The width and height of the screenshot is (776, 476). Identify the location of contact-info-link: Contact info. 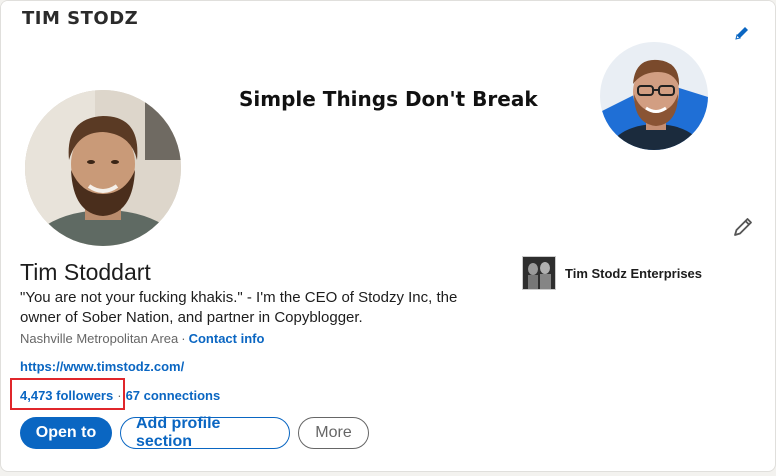
(227, 338).